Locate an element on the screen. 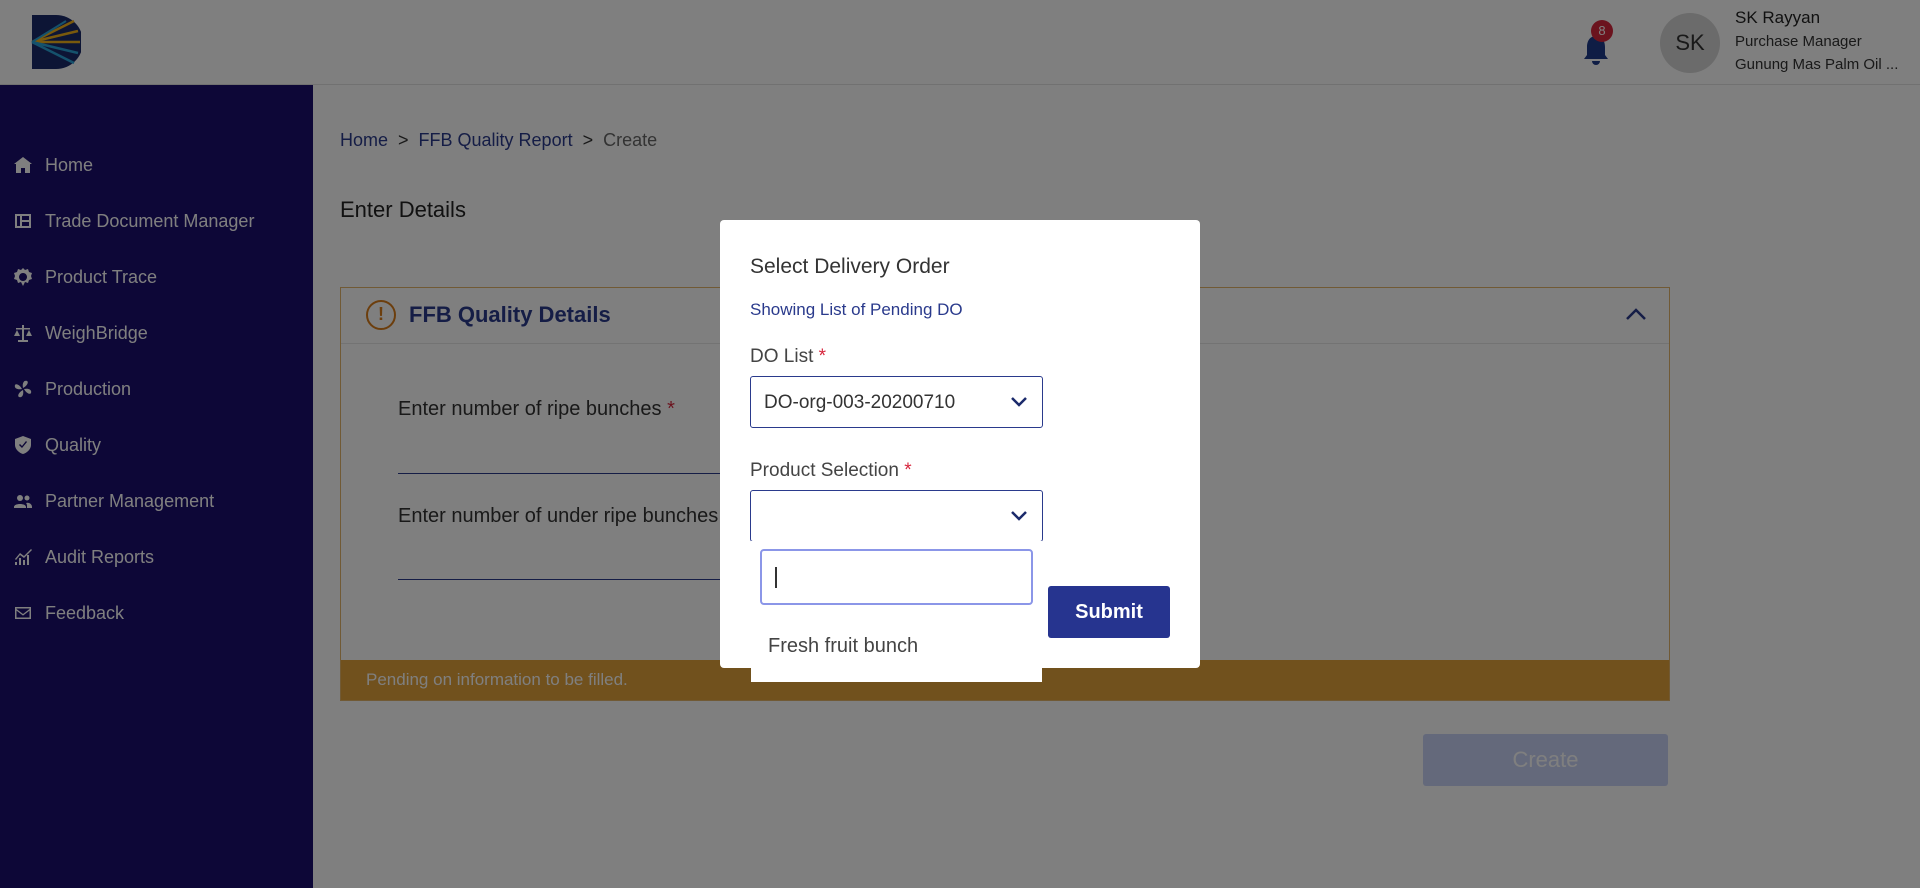 This screenshot has height=888, width=1920. modal-title: Select Delivery Order is located at coordinates (850, 266).